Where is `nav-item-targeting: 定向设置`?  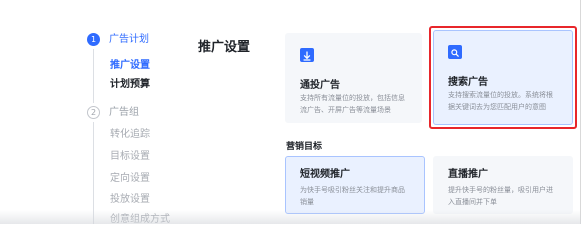
nav-item-targeting: 定向设置 is located at coordinates (130, 178).